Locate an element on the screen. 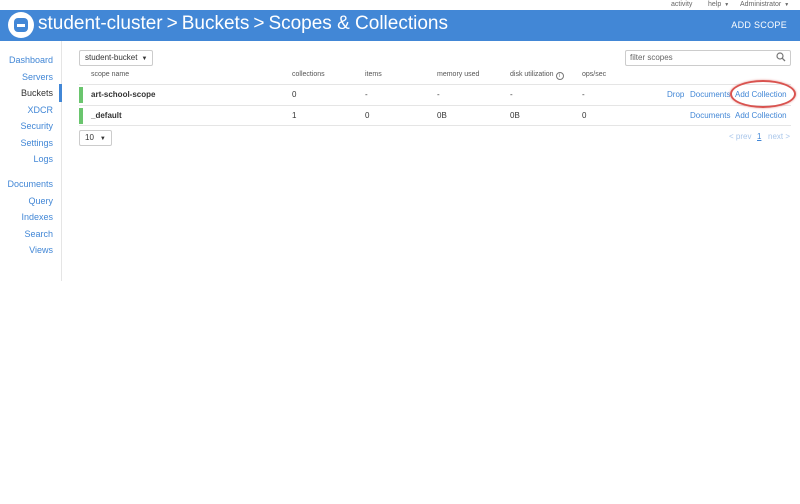 The height and width of the screenshot is (504, 800). scope-name: _default is located at coordinates (106, 115).